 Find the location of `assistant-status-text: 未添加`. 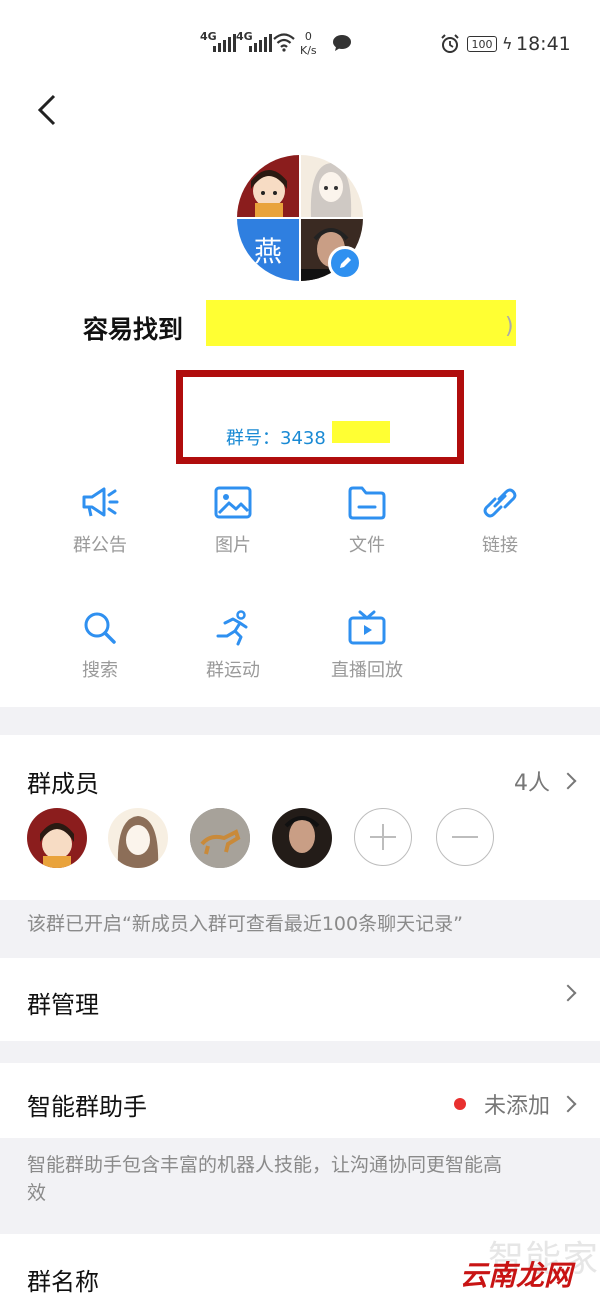

assistant-status-text: 未添加 is located at coordinates (516, 1106).